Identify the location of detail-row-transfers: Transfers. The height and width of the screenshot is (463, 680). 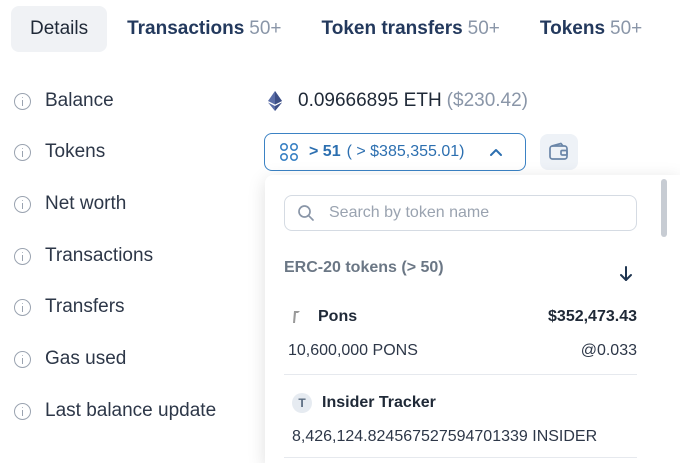
(69, 307).